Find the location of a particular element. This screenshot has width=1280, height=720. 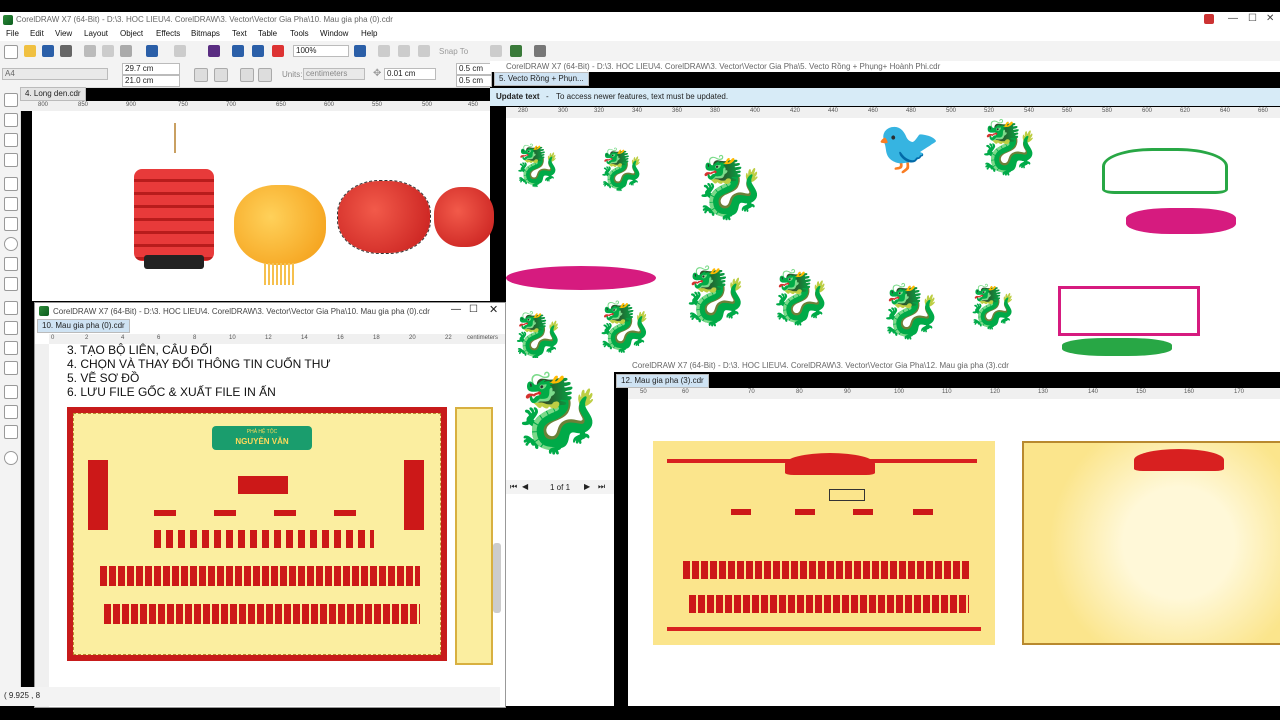

dragon-purple-2: 🐉 is located at coordinates (910, 312).